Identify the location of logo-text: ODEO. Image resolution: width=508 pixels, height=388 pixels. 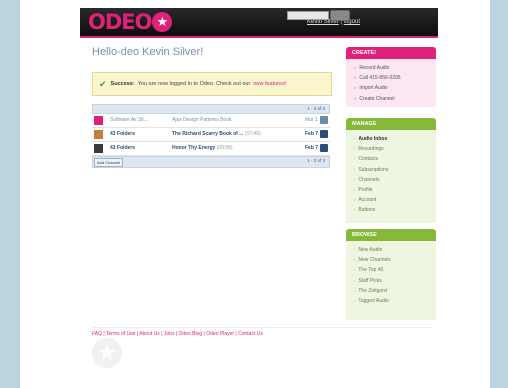
(120, 22).